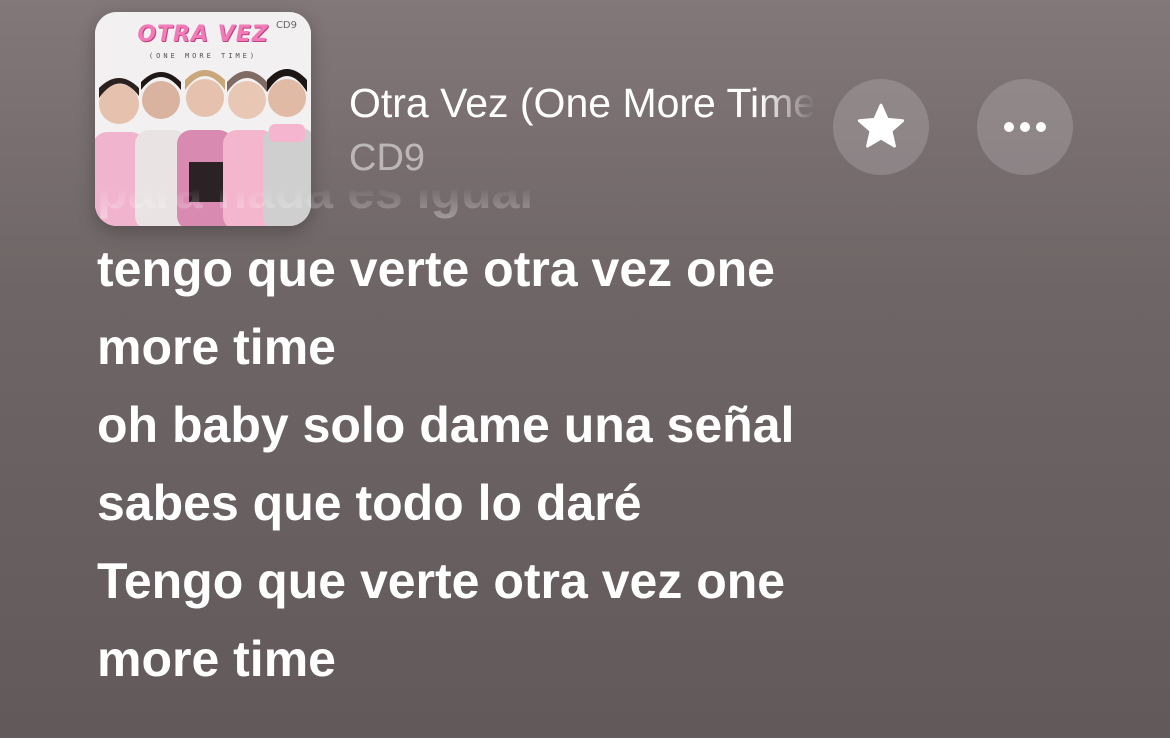 The height and width of the screenshot is (738, 1170). What do you see at coordinates (387, 158) in the screenshot?
I see `track-artist: CD9` at bounding box center [387, 158].